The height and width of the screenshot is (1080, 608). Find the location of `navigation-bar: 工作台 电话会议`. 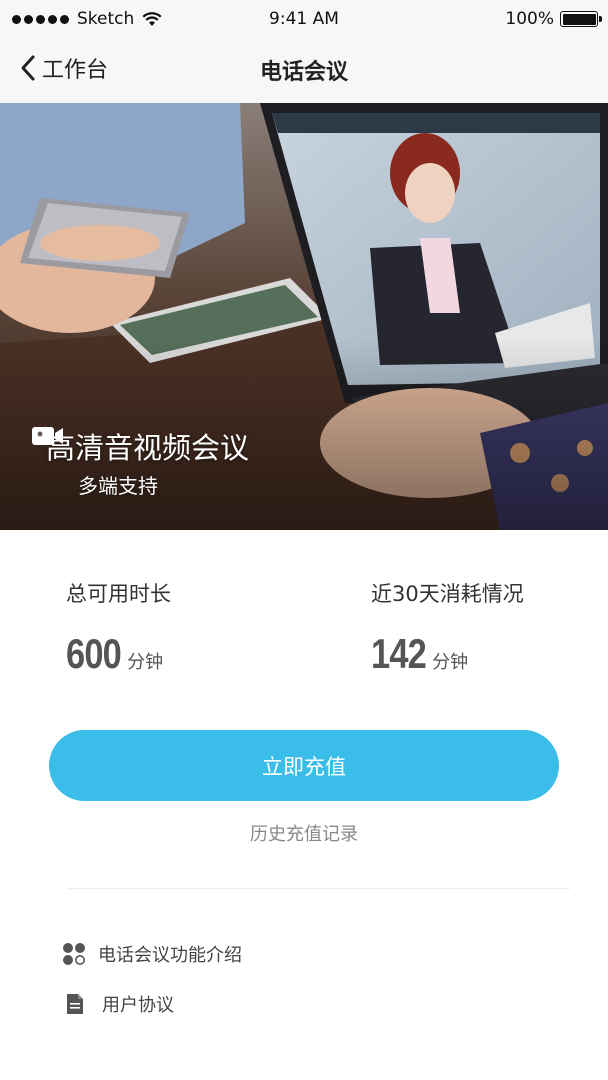

navigation-bar: 工作台 电话会议 is located at coordinates (304, 71).